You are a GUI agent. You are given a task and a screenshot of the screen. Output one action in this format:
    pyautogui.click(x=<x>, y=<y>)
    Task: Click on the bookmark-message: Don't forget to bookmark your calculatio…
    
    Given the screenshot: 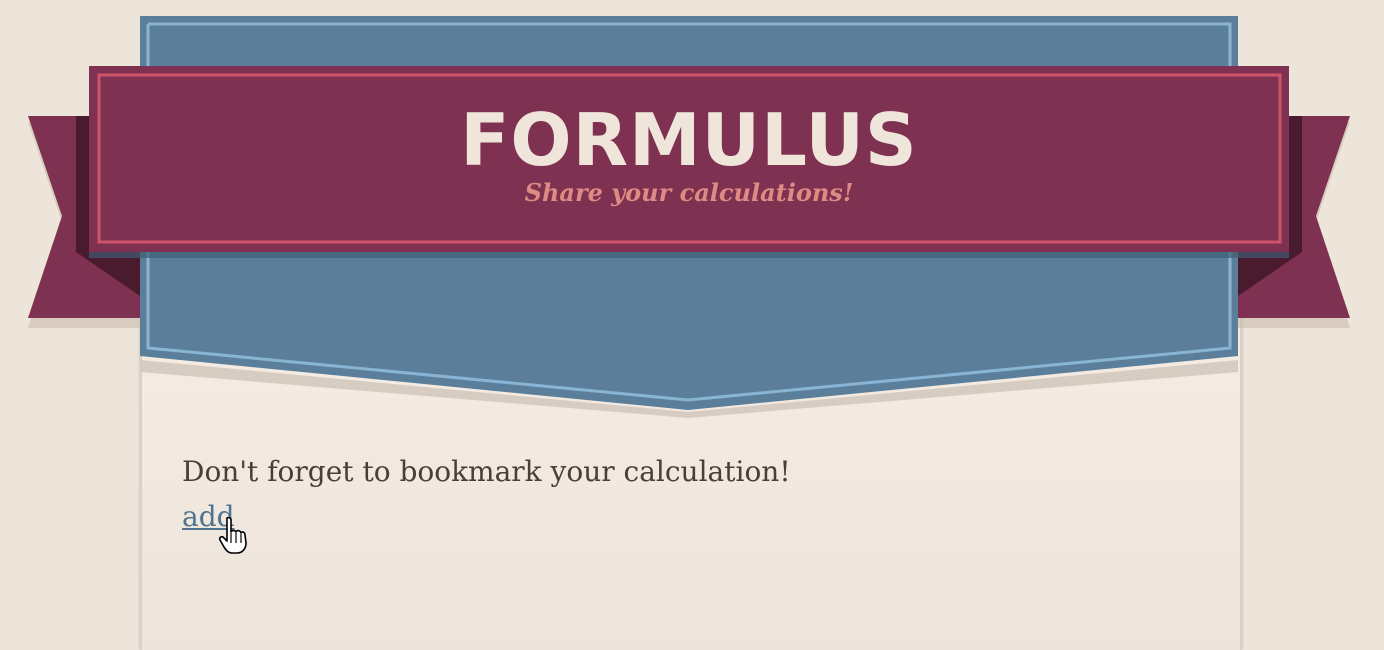 What is the action you would take?
    pyautogui.click(x=486, y=471)
    